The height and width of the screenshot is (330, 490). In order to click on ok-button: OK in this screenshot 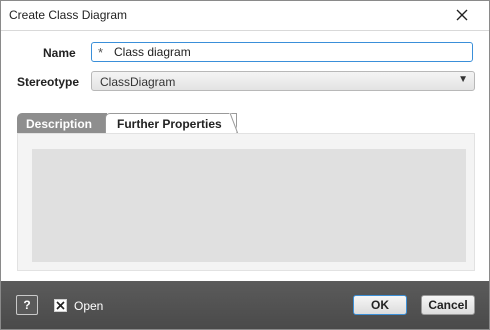, I will do `click(380, 305)`.